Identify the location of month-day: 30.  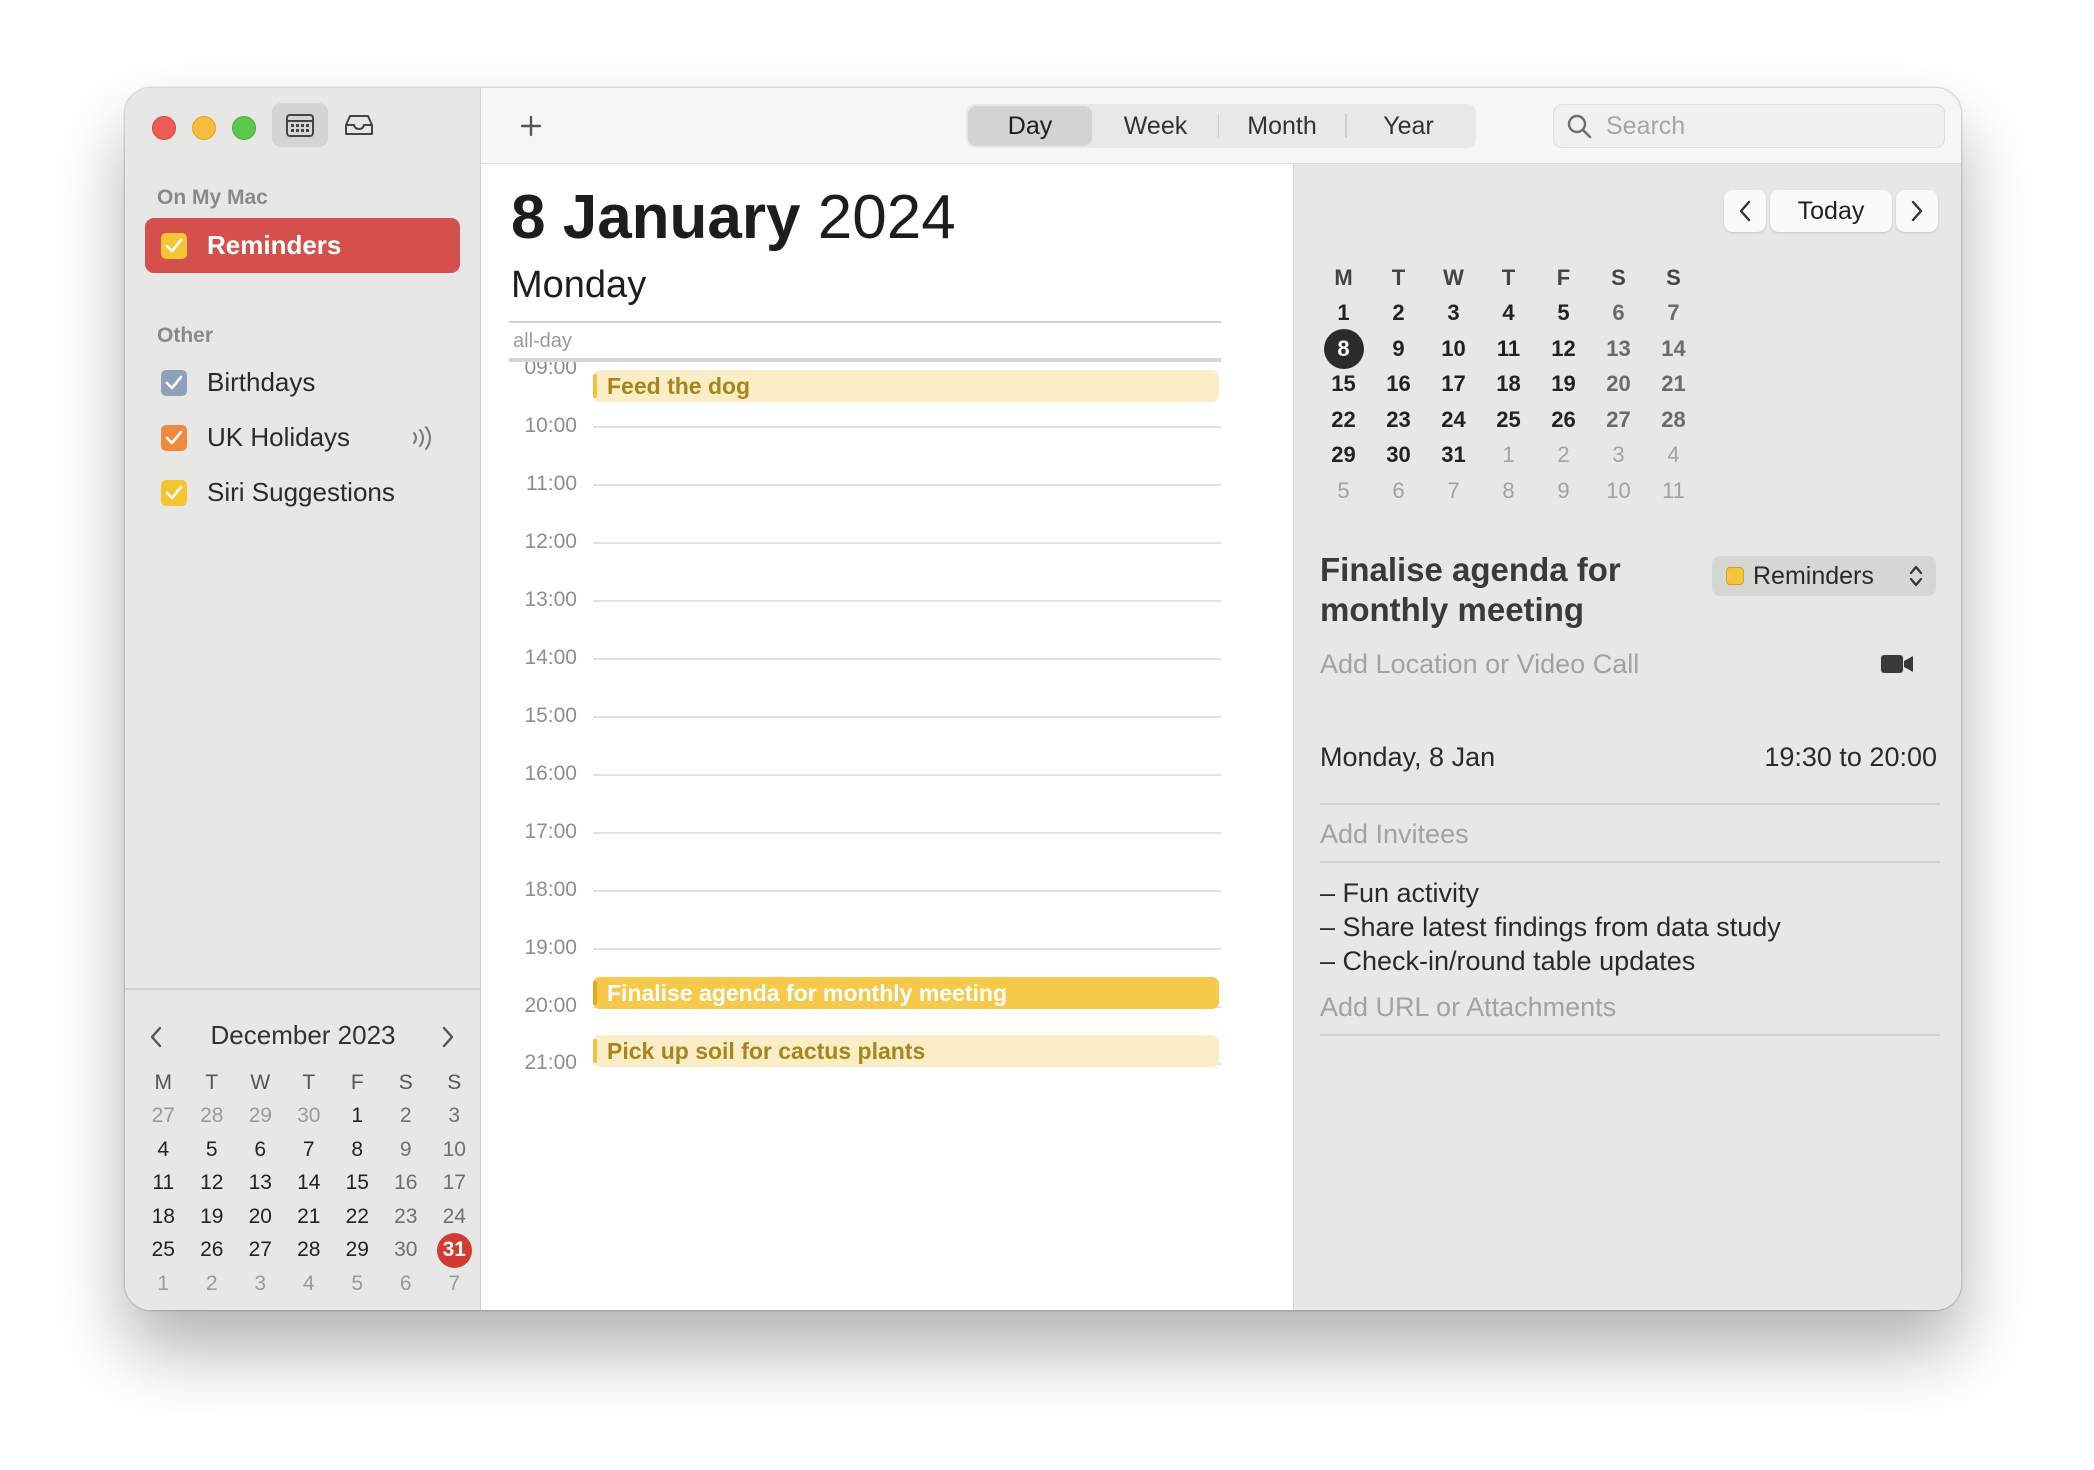
(1398, 455).